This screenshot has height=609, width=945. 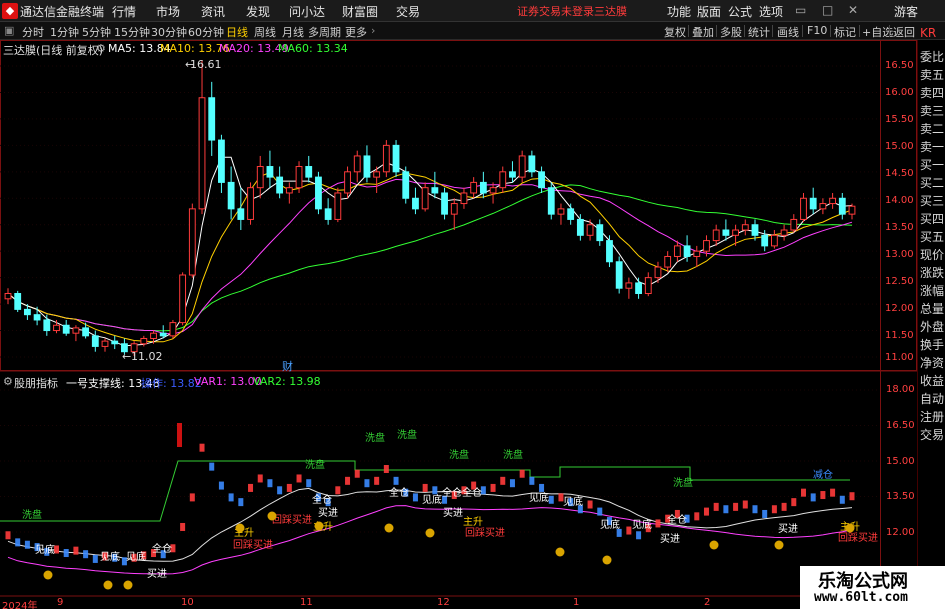 What do you see at coordinates (373, 30) in the screenshot?
I see `more-chevron-icon: ›` at bounding box center [373, 30].